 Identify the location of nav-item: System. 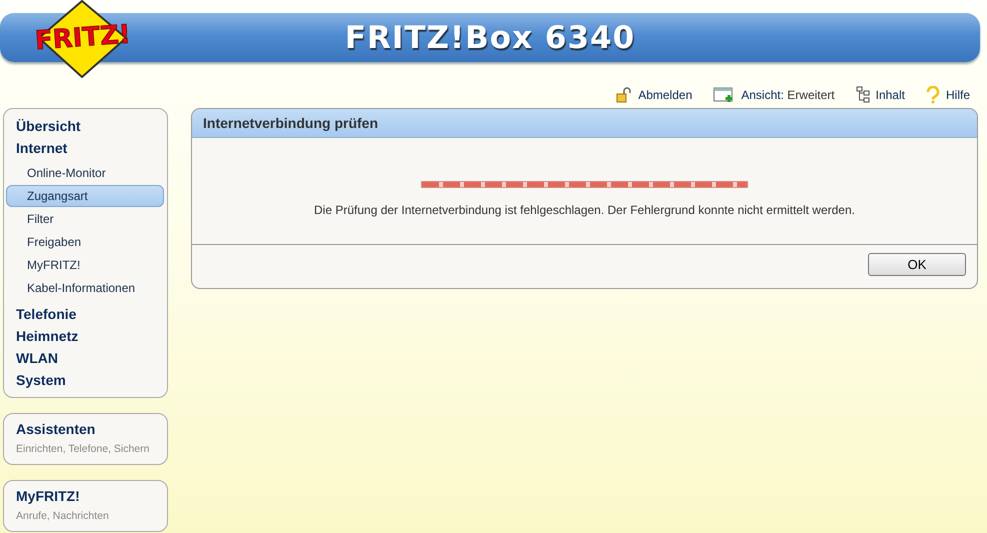
(85, 380).